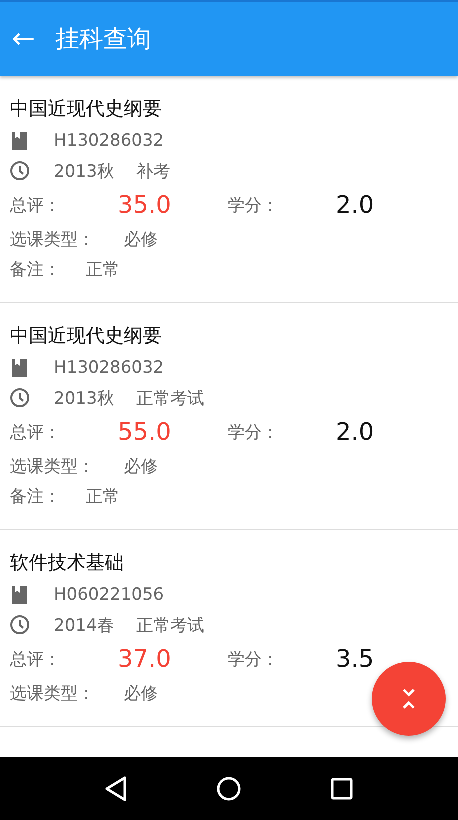 This screenshot has width=458, height=820. Describe the element at coordinates (24, 39) in the screenshot. I see `back-button: ←` at that location.